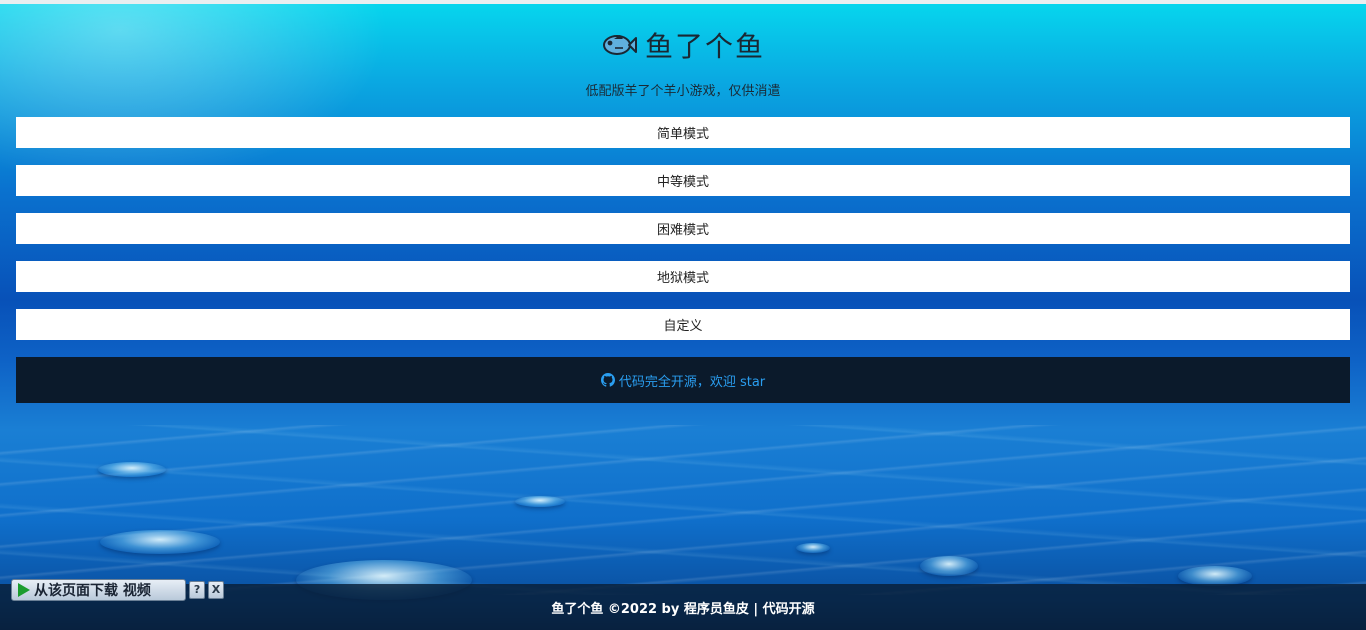 The image size is (1366, 630). What do you see at coordinates (683, 91) in the screenshot?
I see `page-subtitle: 低配版羊了个羊小游戏，仅供消遣` at bounding box center [683, 91].